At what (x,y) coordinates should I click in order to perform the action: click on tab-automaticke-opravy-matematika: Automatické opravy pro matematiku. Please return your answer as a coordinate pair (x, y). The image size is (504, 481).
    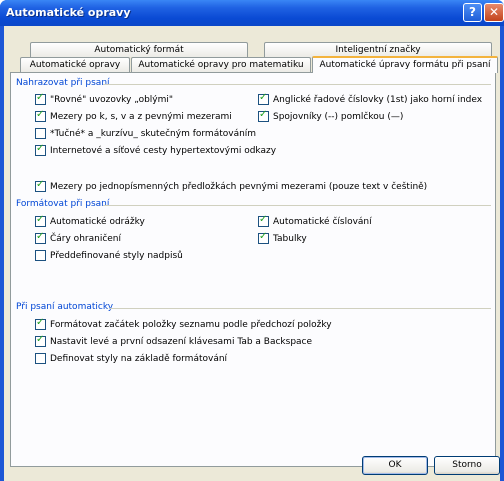
    Looking at the image, I should click on (221, 64).